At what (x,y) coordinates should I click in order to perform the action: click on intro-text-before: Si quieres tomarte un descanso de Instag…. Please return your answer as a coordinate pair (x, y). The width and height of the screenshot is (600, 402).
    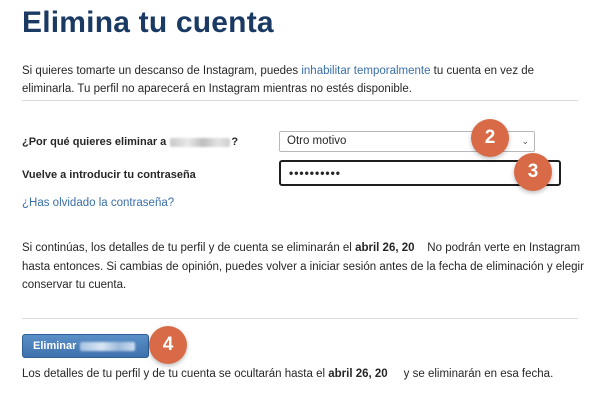
    Looking at the image, I should click on (162, 71).